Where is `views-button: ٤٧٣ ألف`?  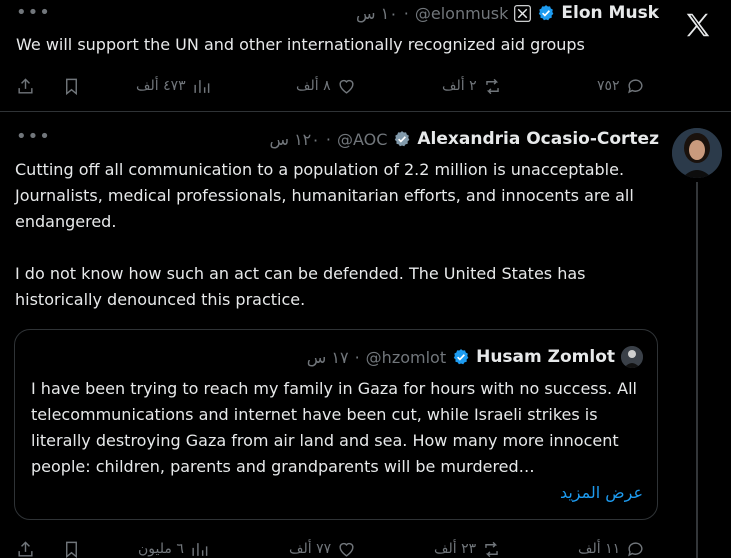
views-button: ٤٧٣ ألف is located at coordinates (173, 86).